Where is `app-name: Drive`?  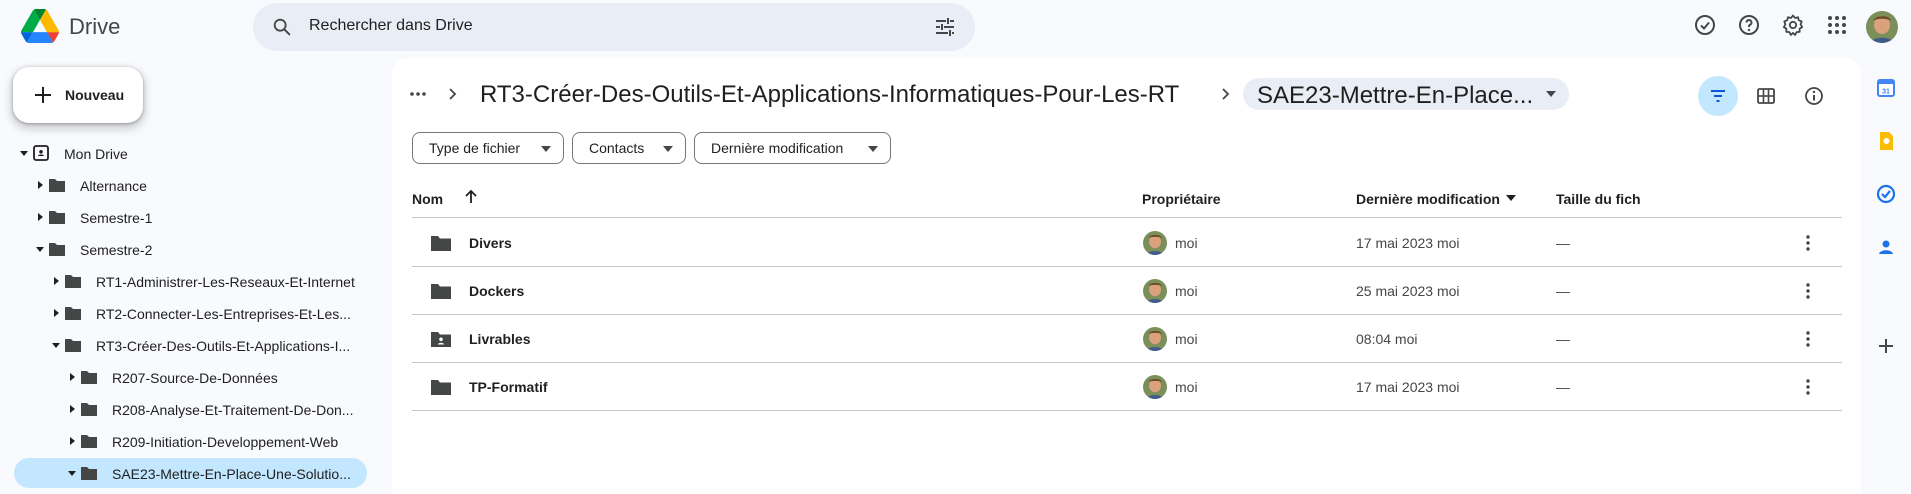 app-name: Drive is located at coordinates (94, 27).